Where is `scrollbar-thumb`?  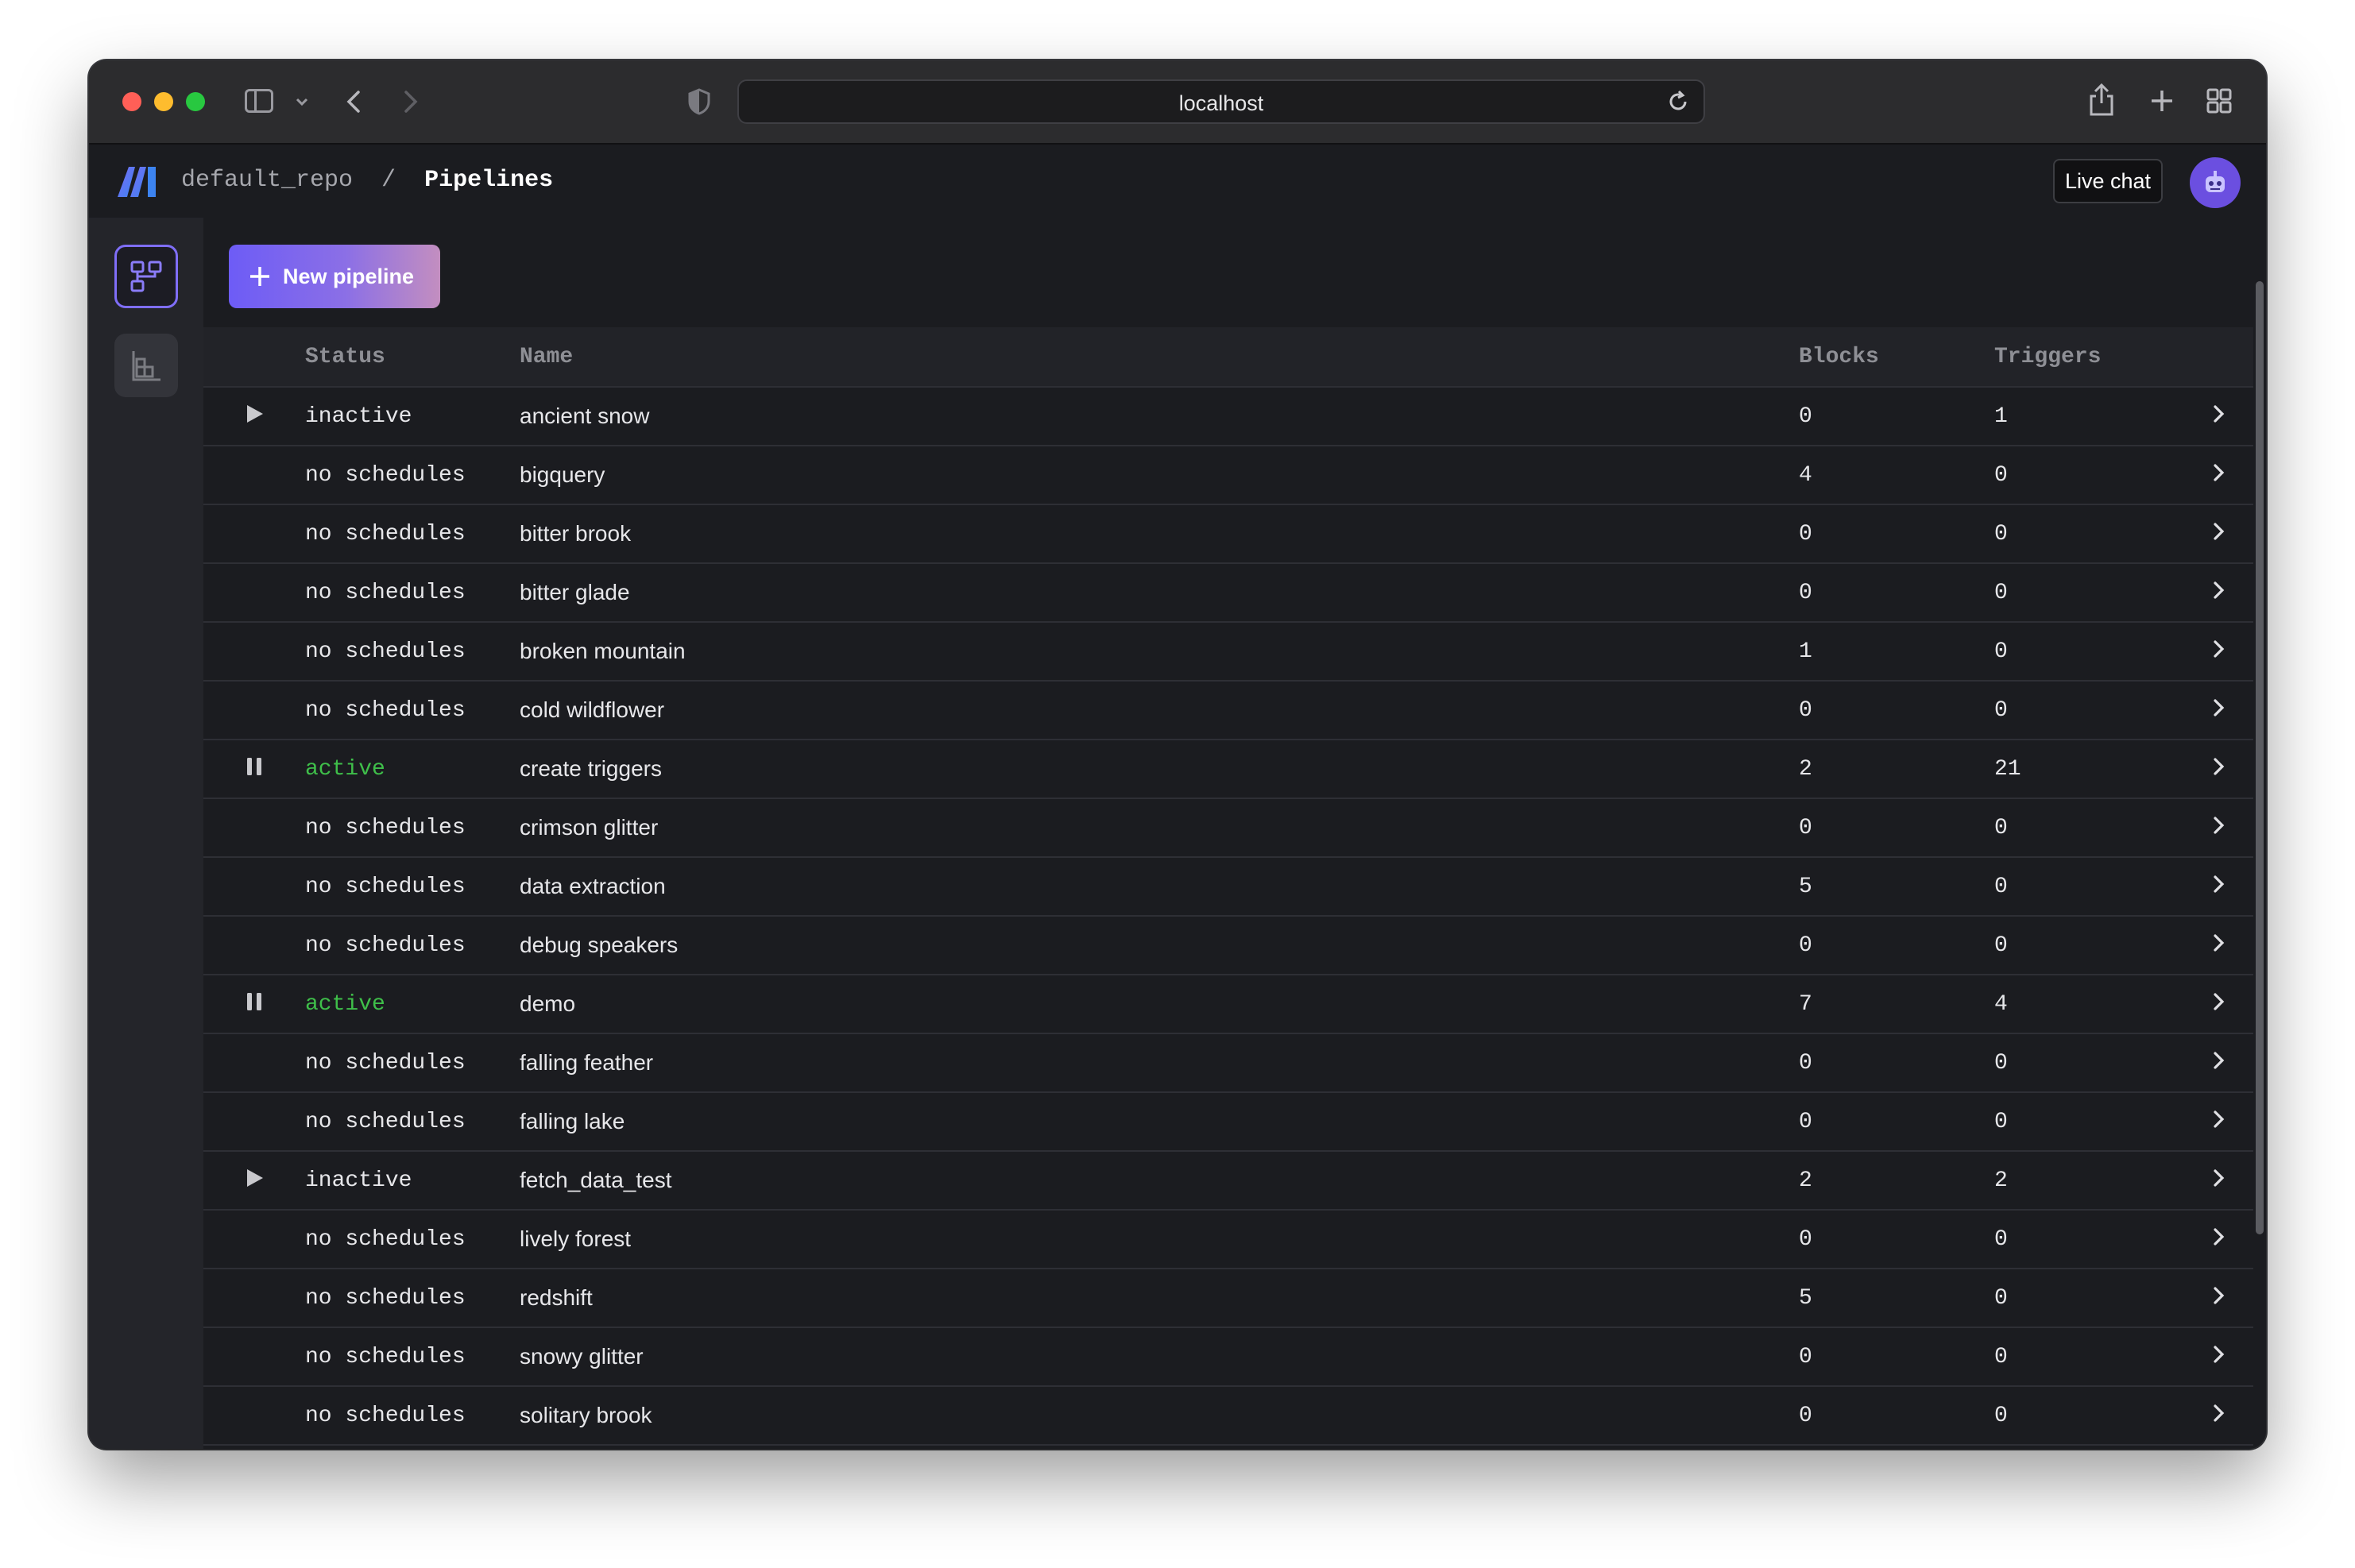 scrollbar-thumb is located at coordinates (2260, 758).